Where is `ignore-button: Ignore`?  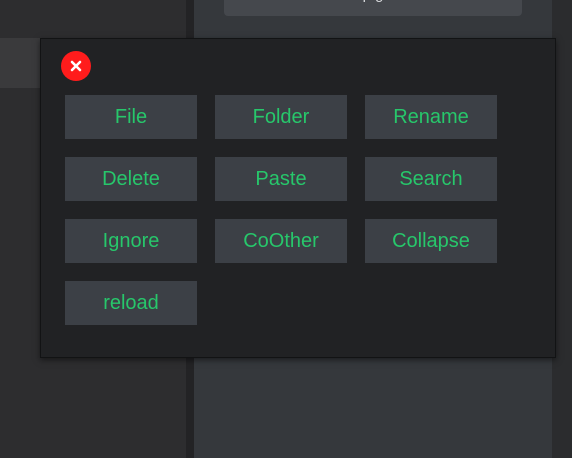 ignore-button: Ignore is located at coordinates (131, 241).